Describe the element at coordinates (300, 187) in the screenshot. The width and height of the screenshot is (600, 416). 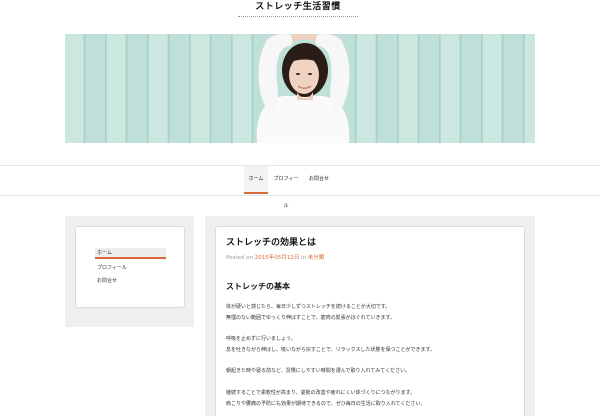
I see `main-navigation: ホーム プロフィール お問合せ` at that location.